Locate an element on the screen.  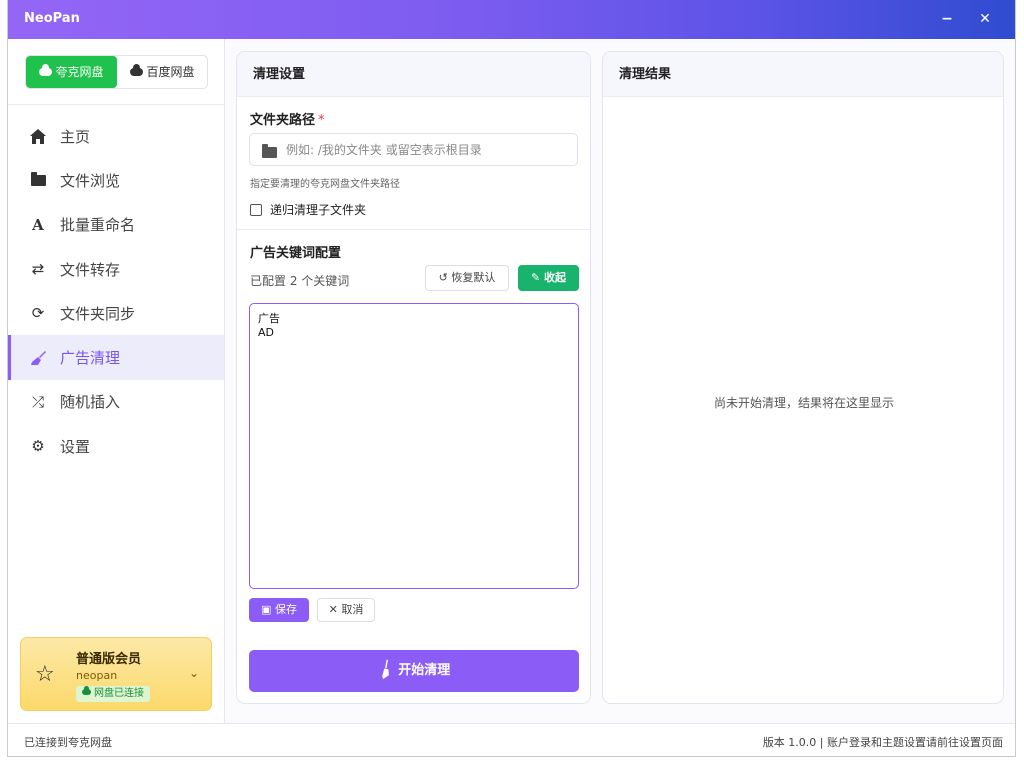
drive-quark-button: 夸克网盘 is located at coordinates (71, 72).